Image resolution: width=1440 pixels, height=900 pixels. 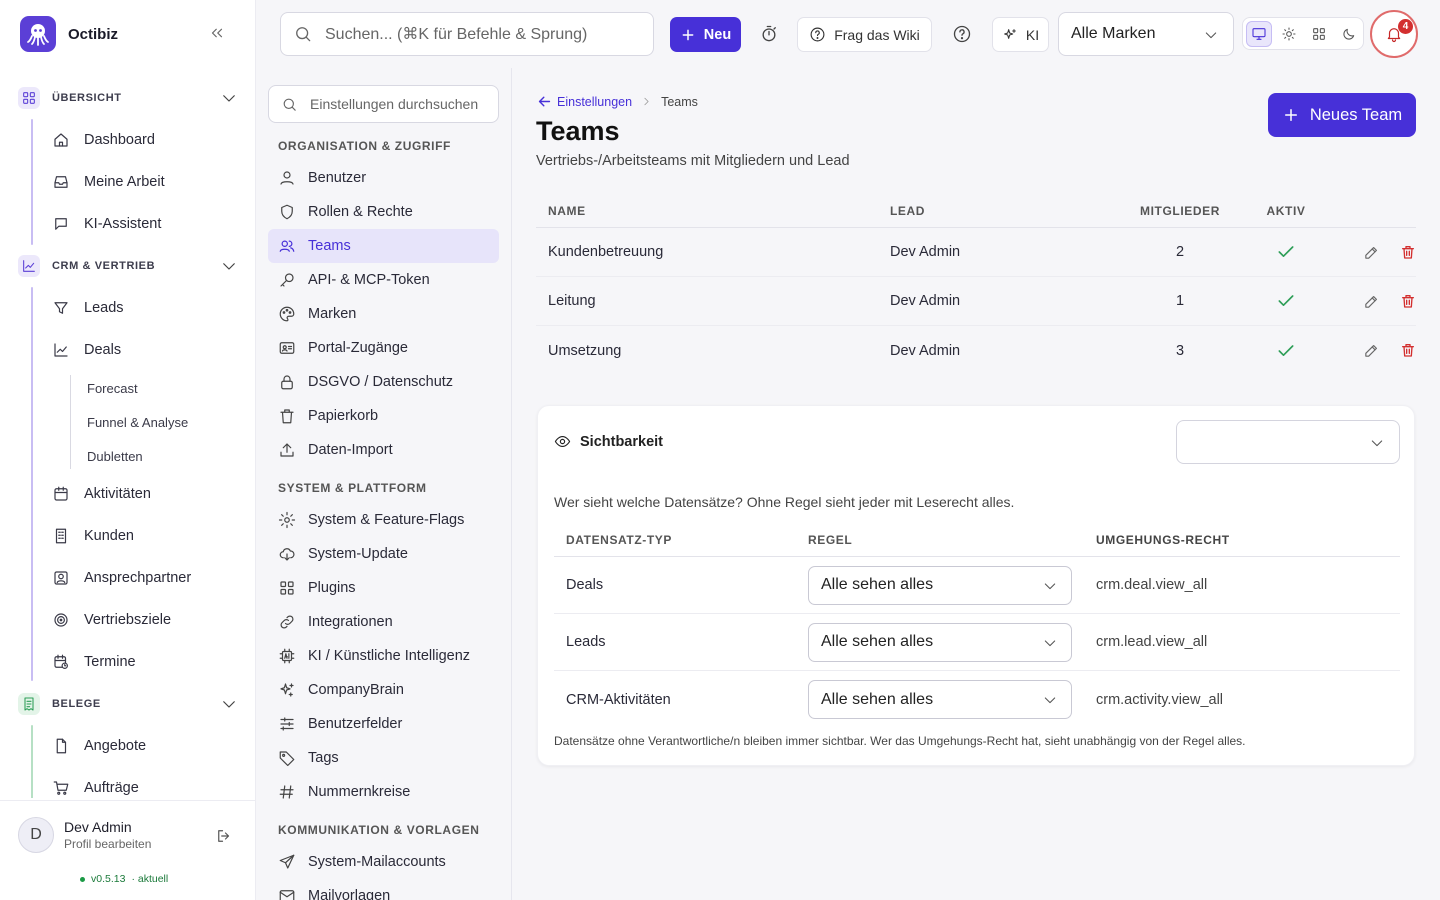 What do you see at coordinates (1152, 642) in the screenshot?
I see `bypass-permission: crm.lead.view_all` at bounding box center [1152, 642].